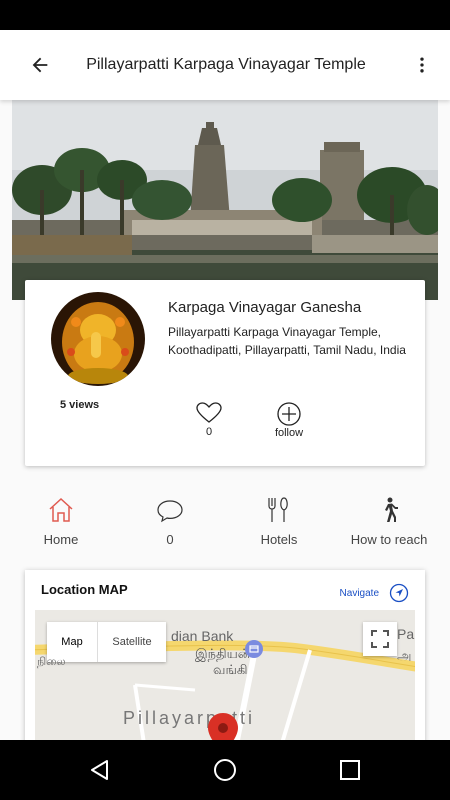  I want to click on arrow-back-icon, so click(40, 65).